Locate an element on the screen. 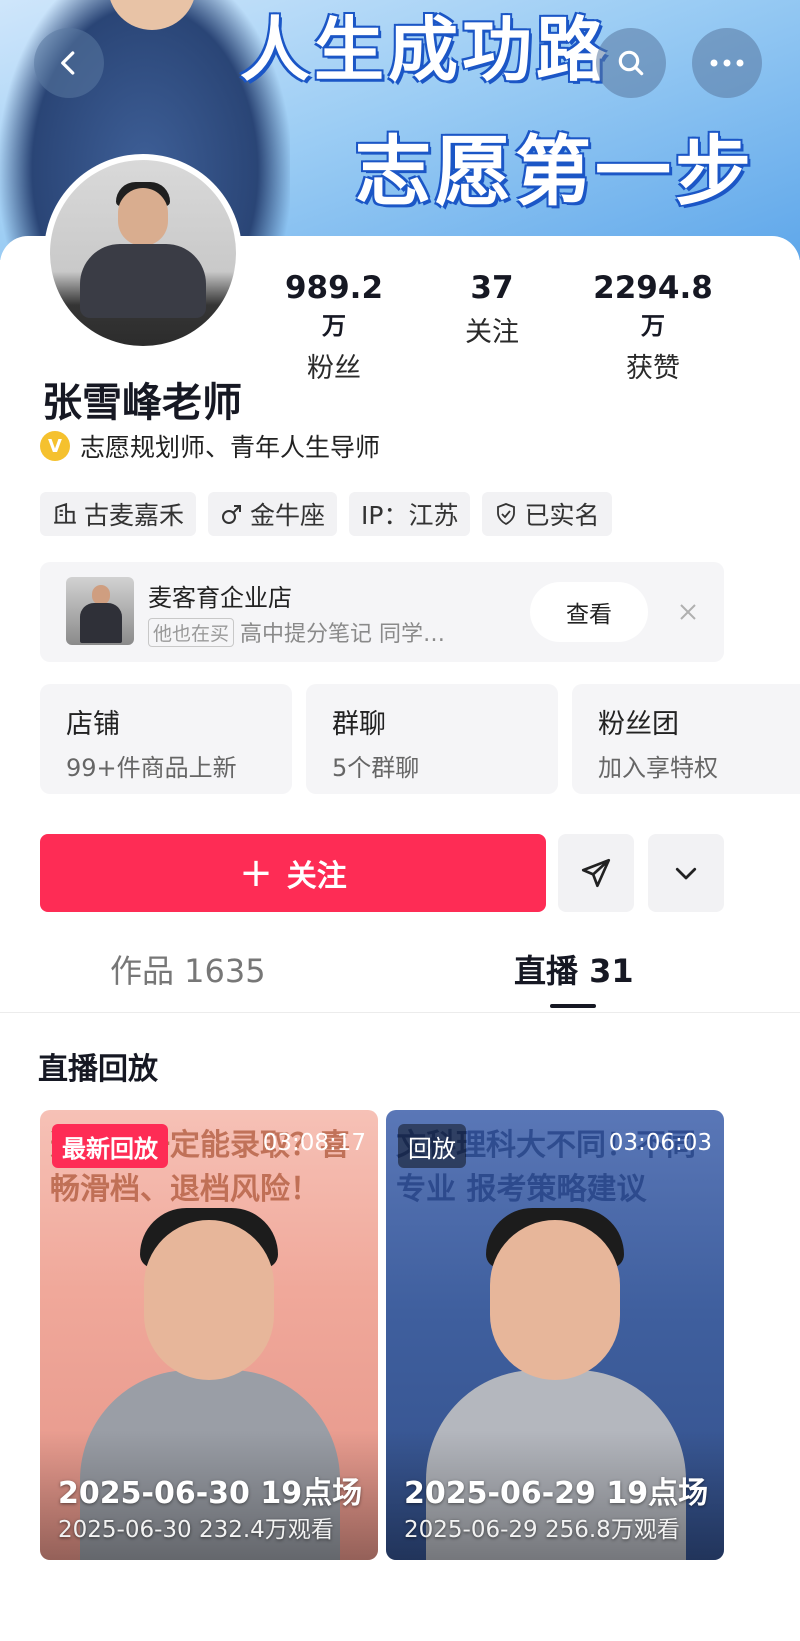 This screenshot has height=1641, width=800. quick-link-fan-club-sub: 加入享特权 is located at coordinates (658, 768).